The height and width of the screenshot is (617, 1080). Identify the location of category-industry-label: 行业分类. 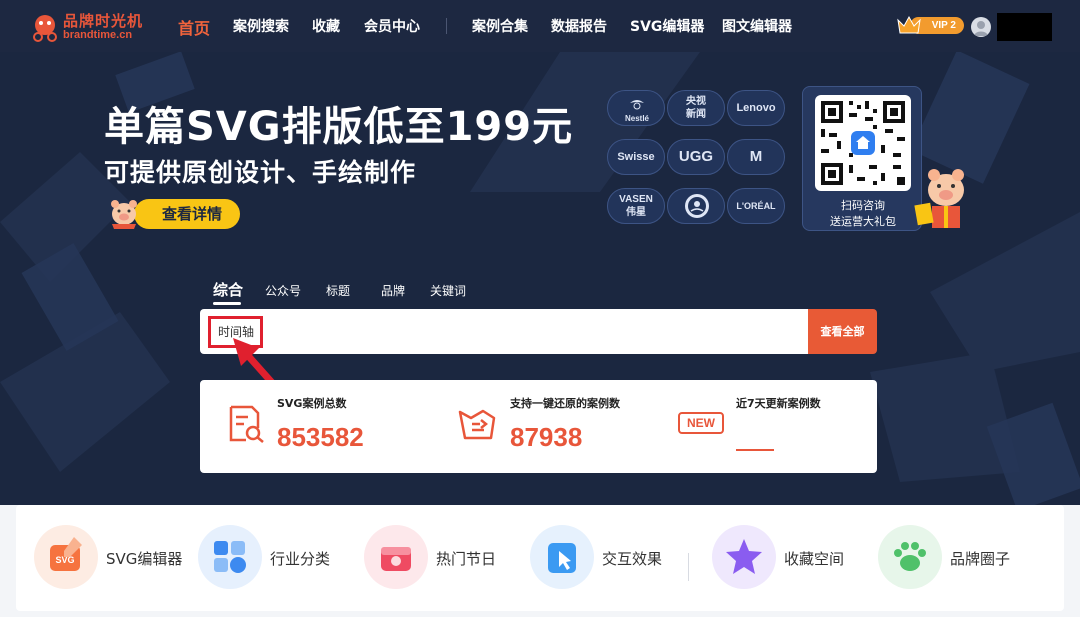
(300, 559).